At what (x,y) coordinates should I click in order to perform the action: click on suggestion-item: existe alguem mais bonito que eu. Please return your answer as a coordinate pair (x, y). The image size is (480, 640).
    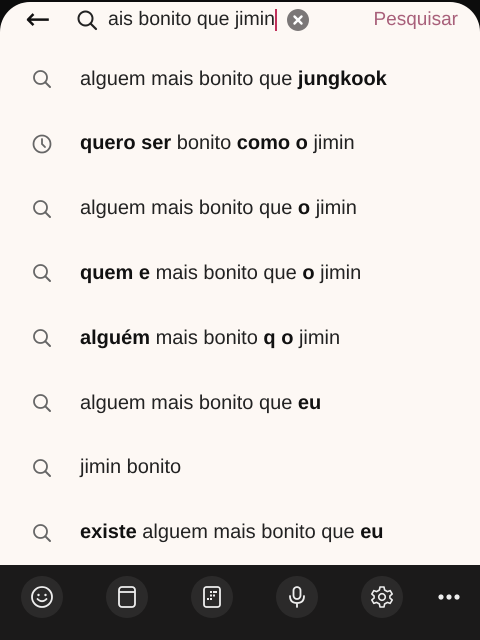
    Looking at the image, I should click on (240, 532).